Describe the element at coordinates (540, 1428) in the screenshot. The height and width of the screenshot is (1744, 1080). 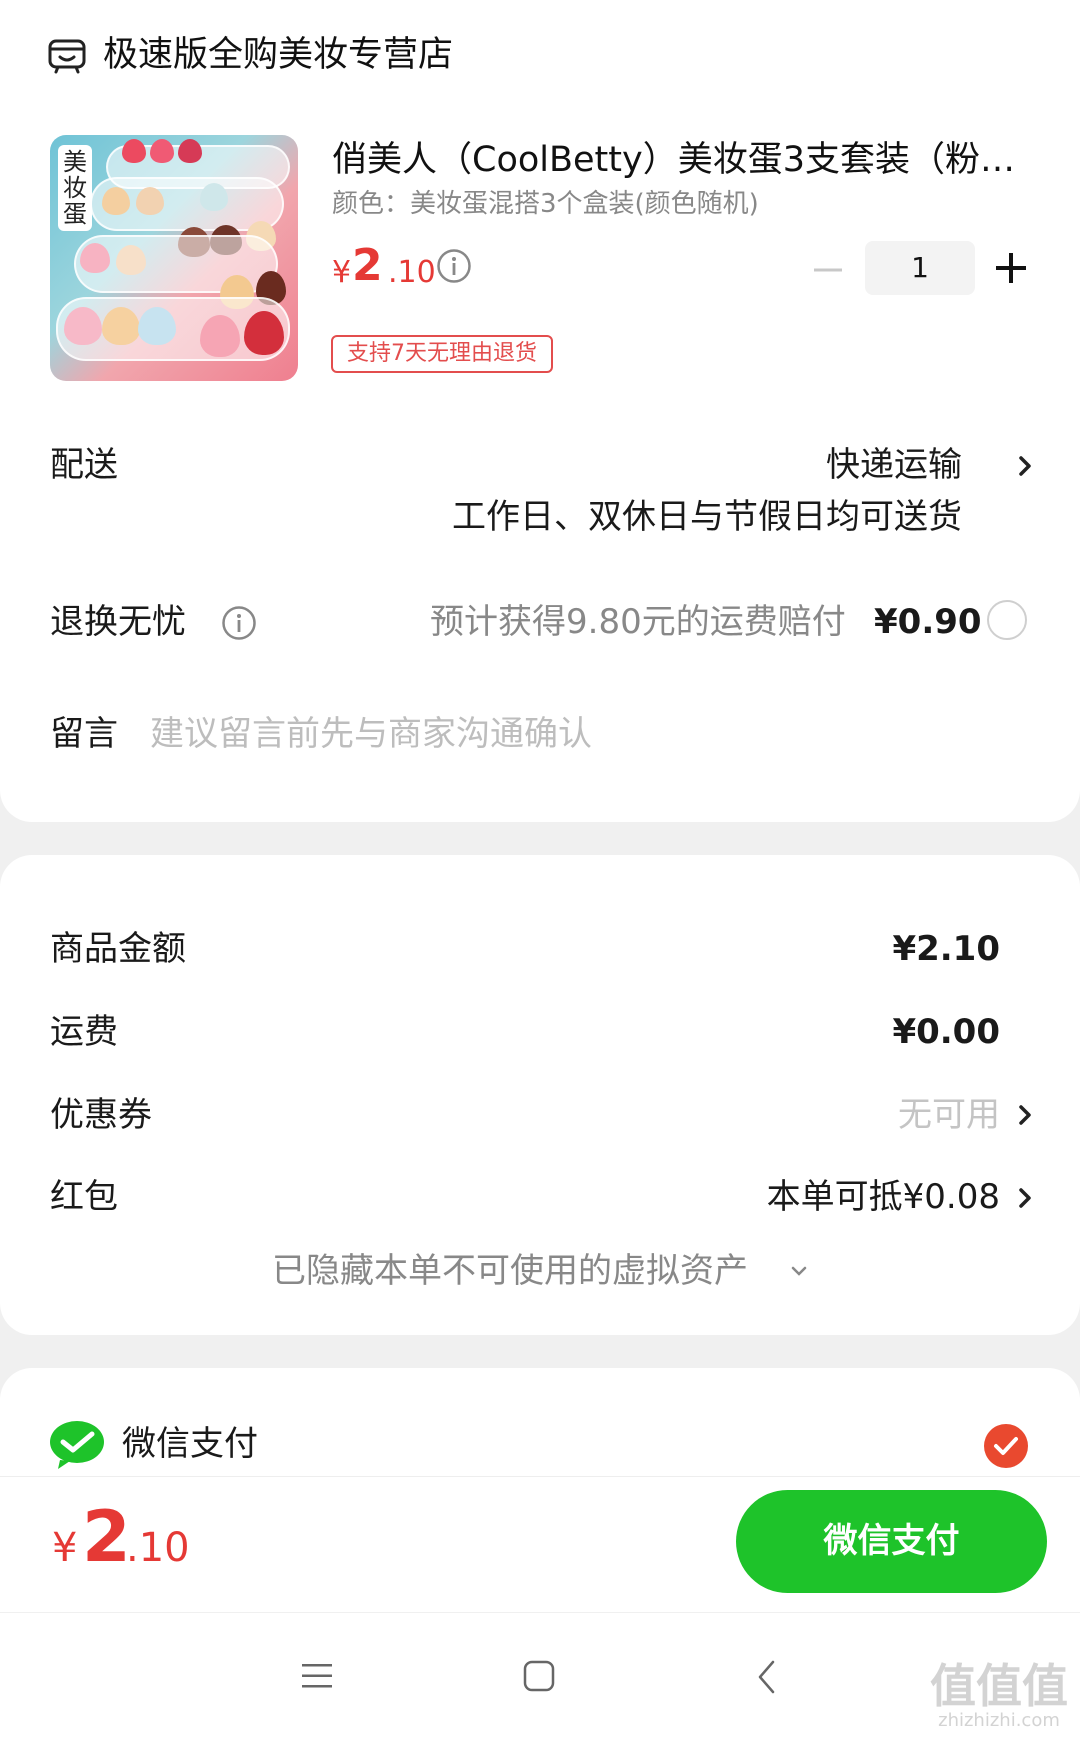
I see `payment-card: 微信支付` at that location.